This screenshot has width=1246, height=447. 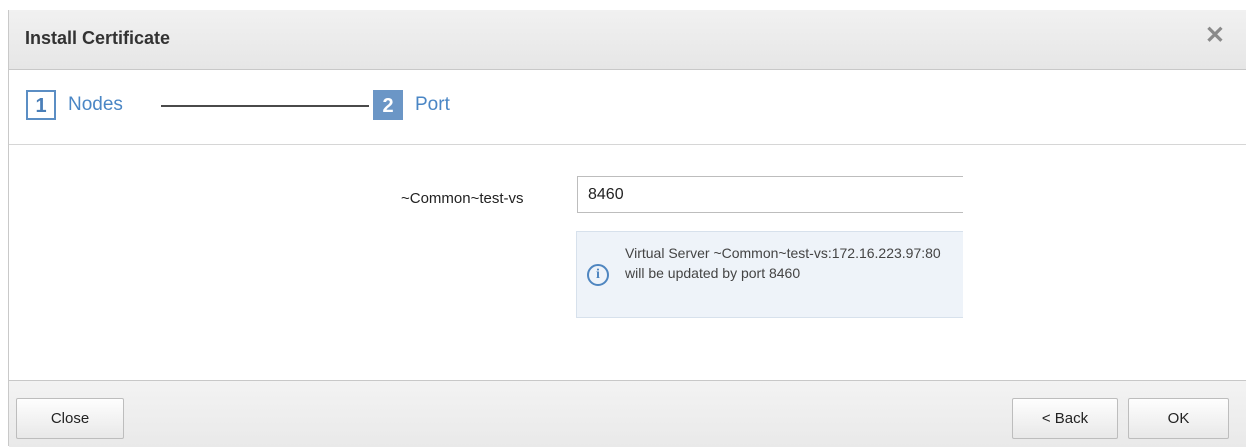 I want to click on ok-button: OK, so click(x=1178, y=418).